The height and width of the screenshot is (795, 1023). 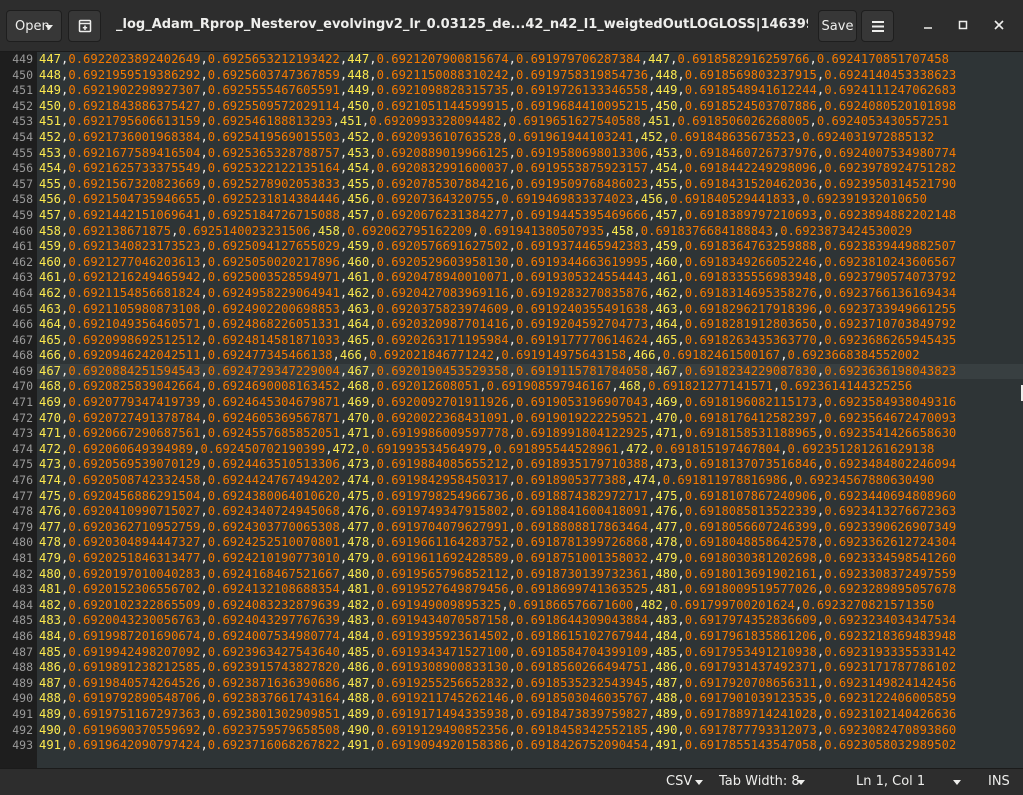 I want to click on line-number: 457, so click(x=22, y=183).